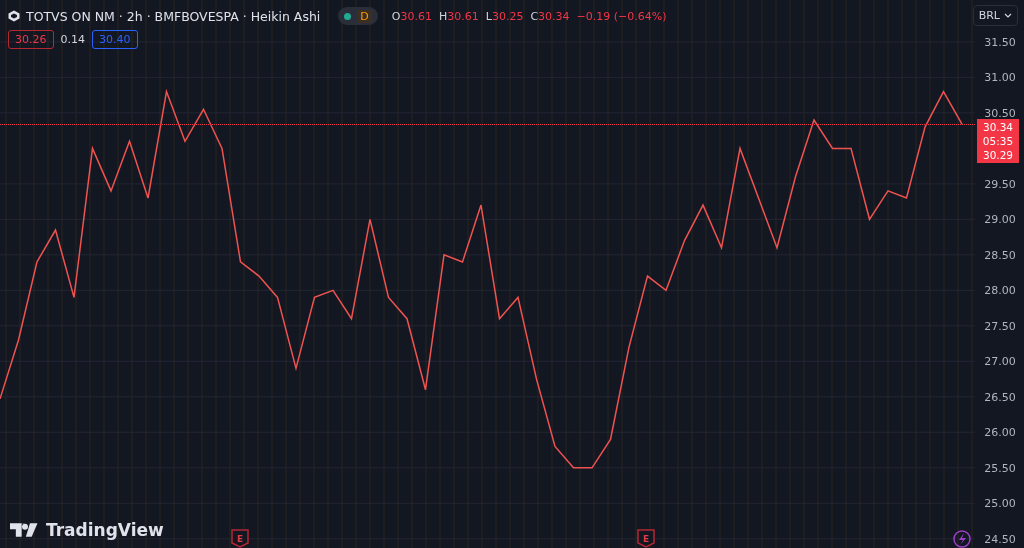 The width and height of the screenshot is (1024, 548). What do you see at coordinates (1000, 397) in the screenshot?
I see `price-axis-label: 26.50` at bounding box center [1000, 397].